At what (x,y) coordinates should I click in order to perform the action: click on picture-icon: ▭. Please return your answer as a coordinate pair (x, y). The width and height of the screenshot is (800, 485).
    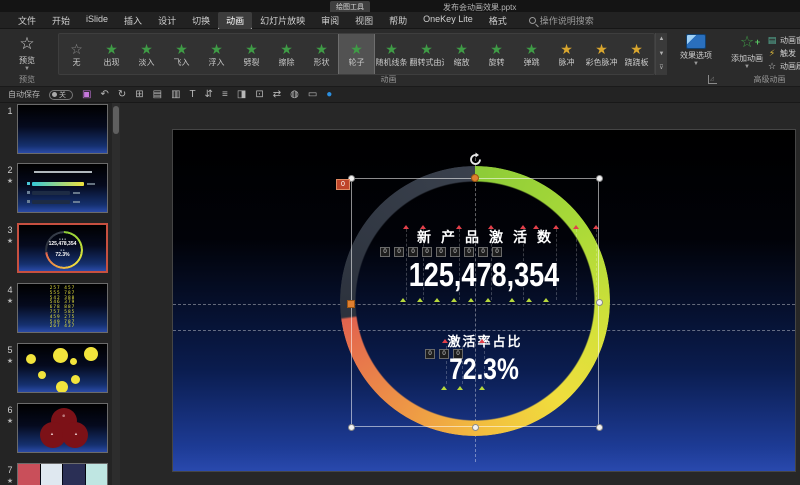
    Looking at the image, I should click on (312, 95).